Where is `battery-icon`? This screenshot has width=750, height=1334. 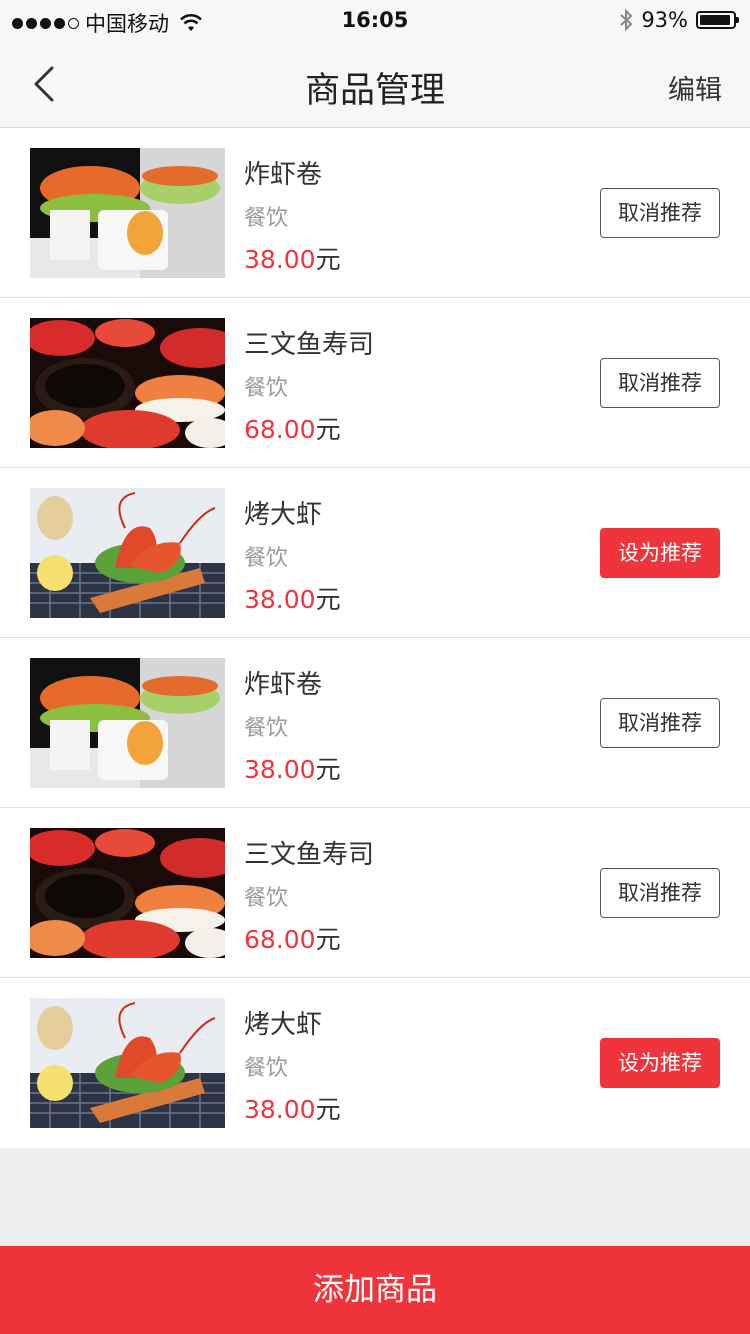
battery-icon is located at coordinates (717, 20).